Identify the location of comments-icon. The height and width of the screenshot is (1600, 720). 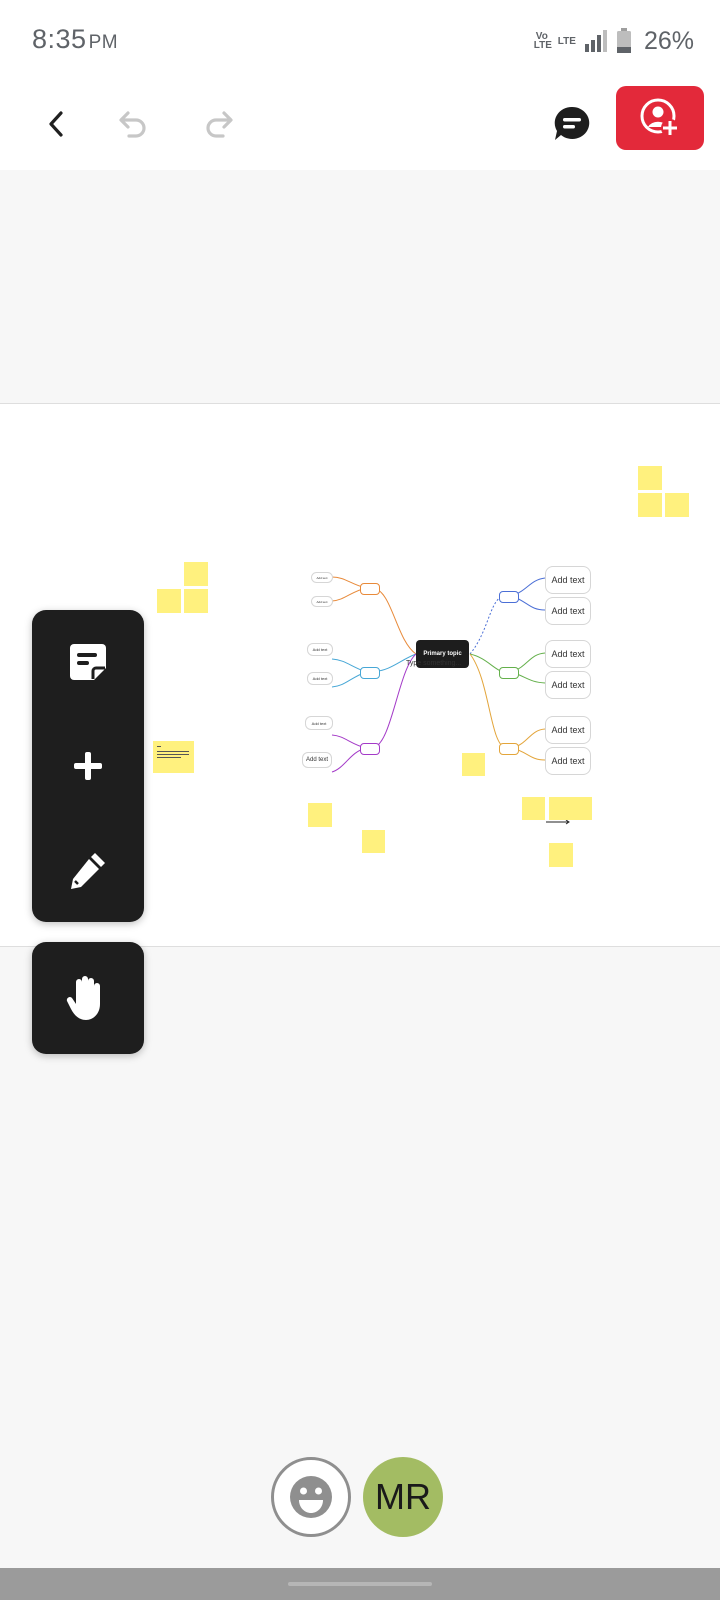
(572, 123).